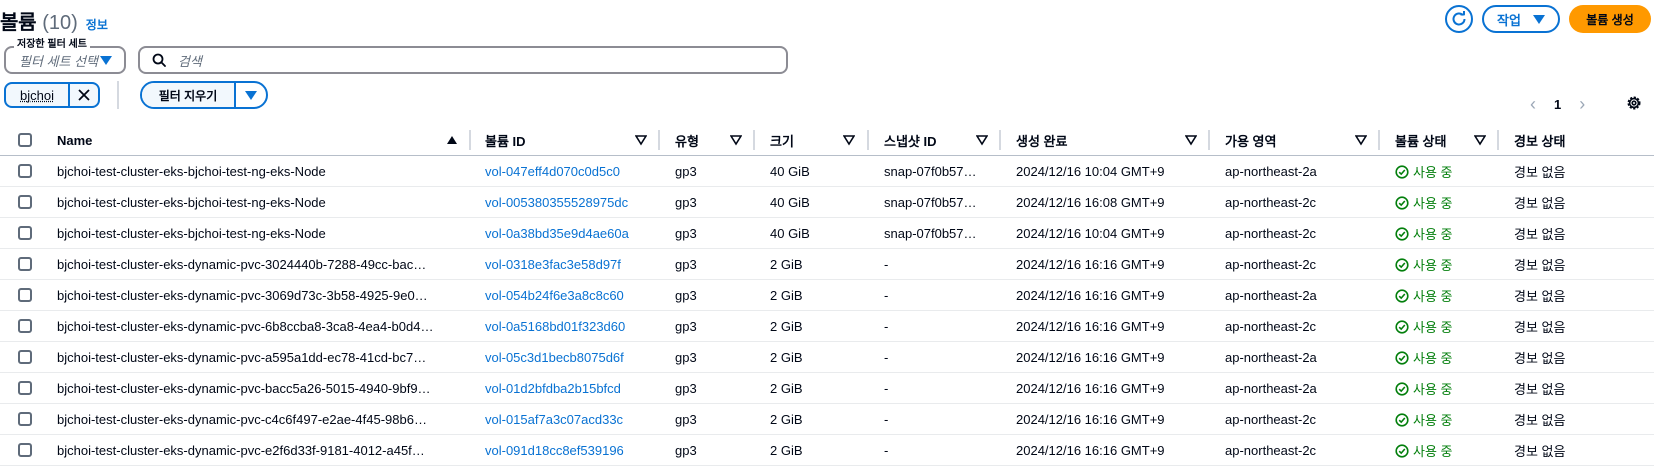 Image resolution: width=1654 pixels, height=468 pixels. I want to click on clear-filters-dropdown, so click(251, 95).